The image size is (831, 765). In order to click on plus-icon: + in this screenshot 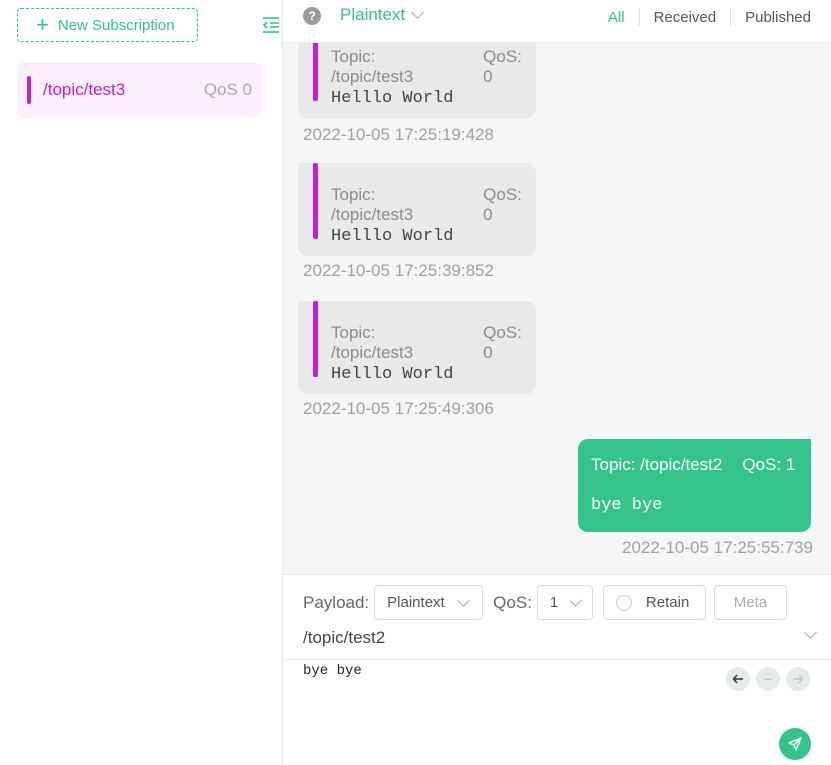, I will do `click(42, 24)`.